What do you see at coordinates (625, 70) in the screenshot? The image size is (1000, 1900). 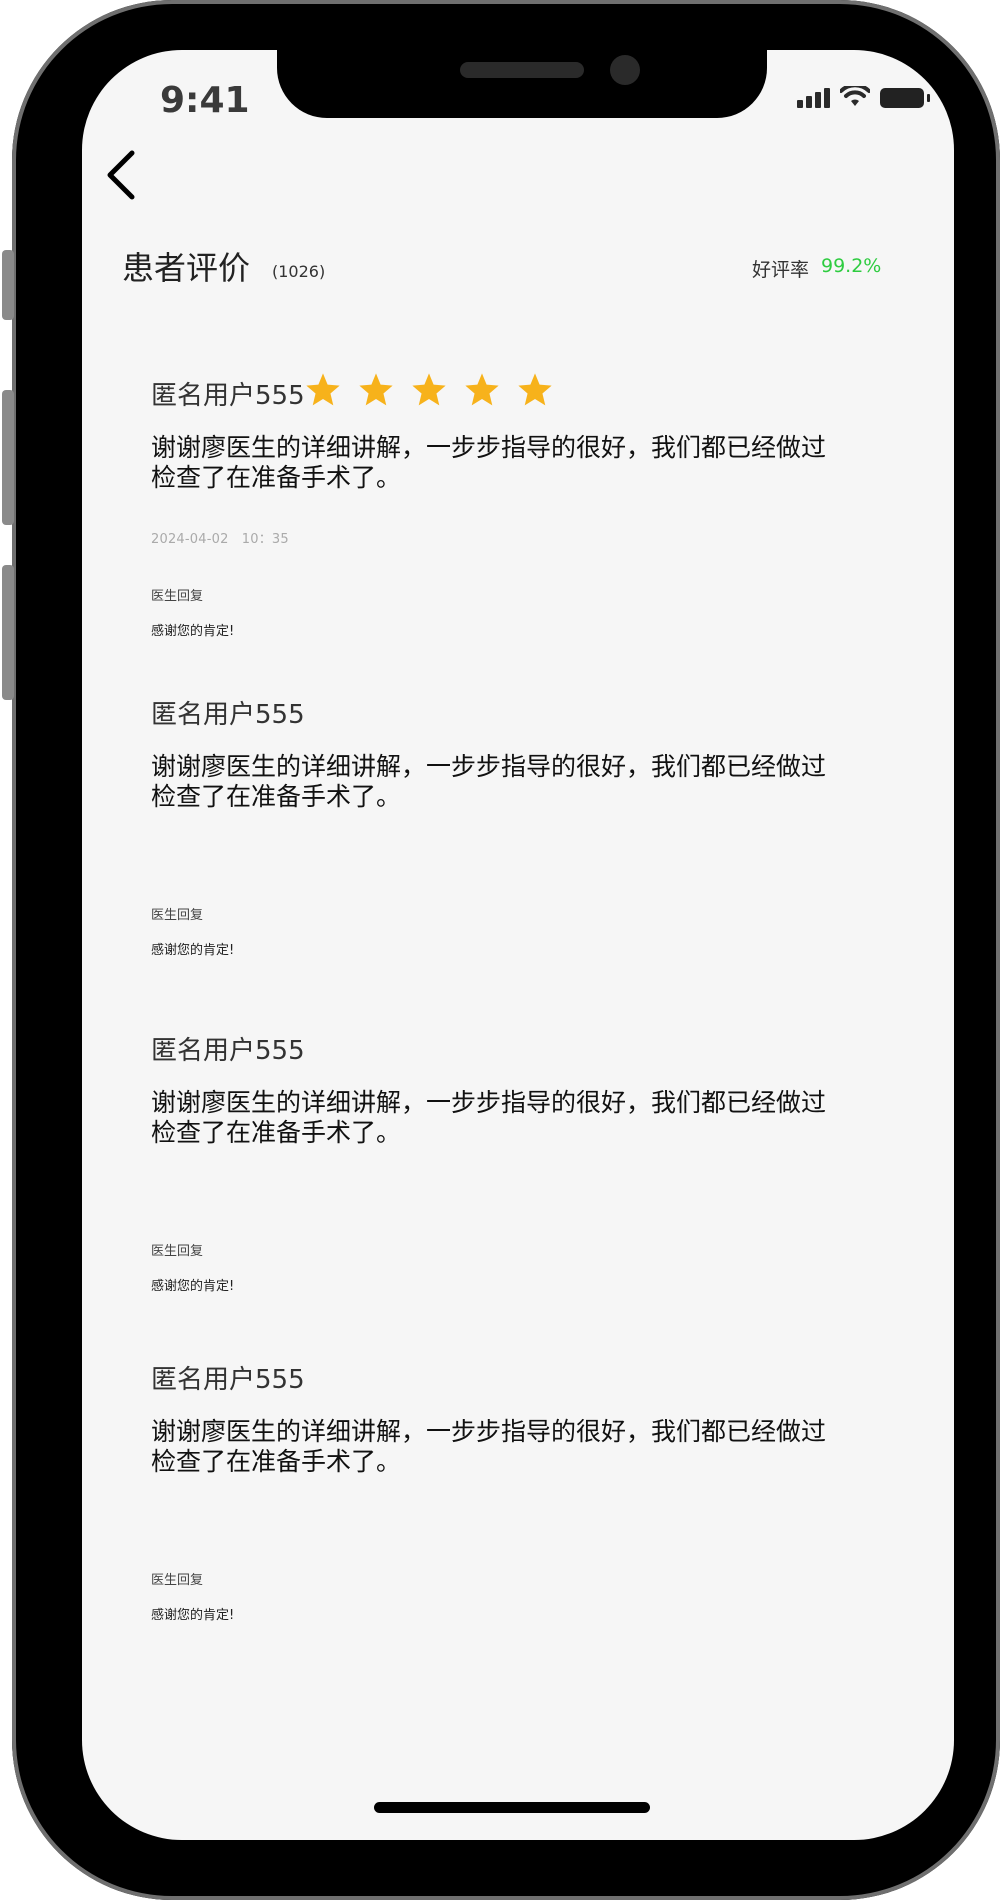 I see `front-camera` at bounding box center [625, 70].